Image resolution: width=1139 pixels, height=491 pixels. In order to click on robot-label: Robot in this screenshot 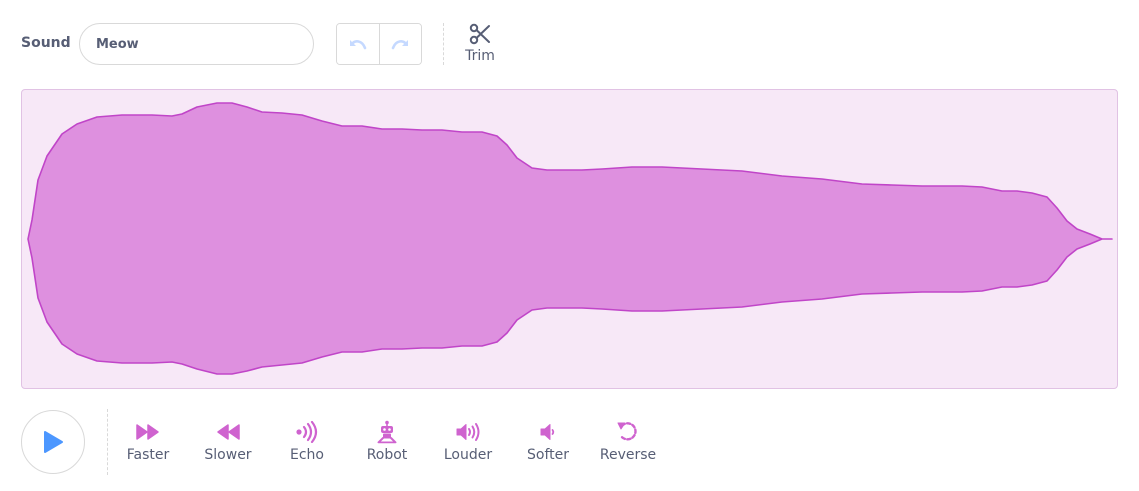, I will do `click(387, 455)`.